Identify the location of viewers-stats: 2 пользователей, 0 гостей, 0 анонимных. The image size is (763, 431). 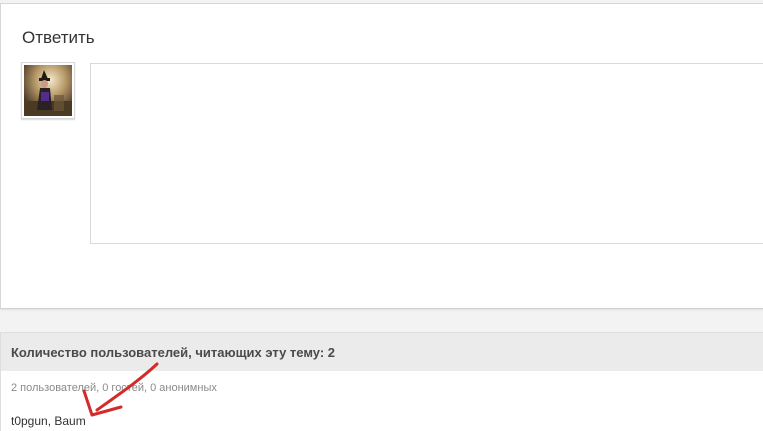
(114, 388).